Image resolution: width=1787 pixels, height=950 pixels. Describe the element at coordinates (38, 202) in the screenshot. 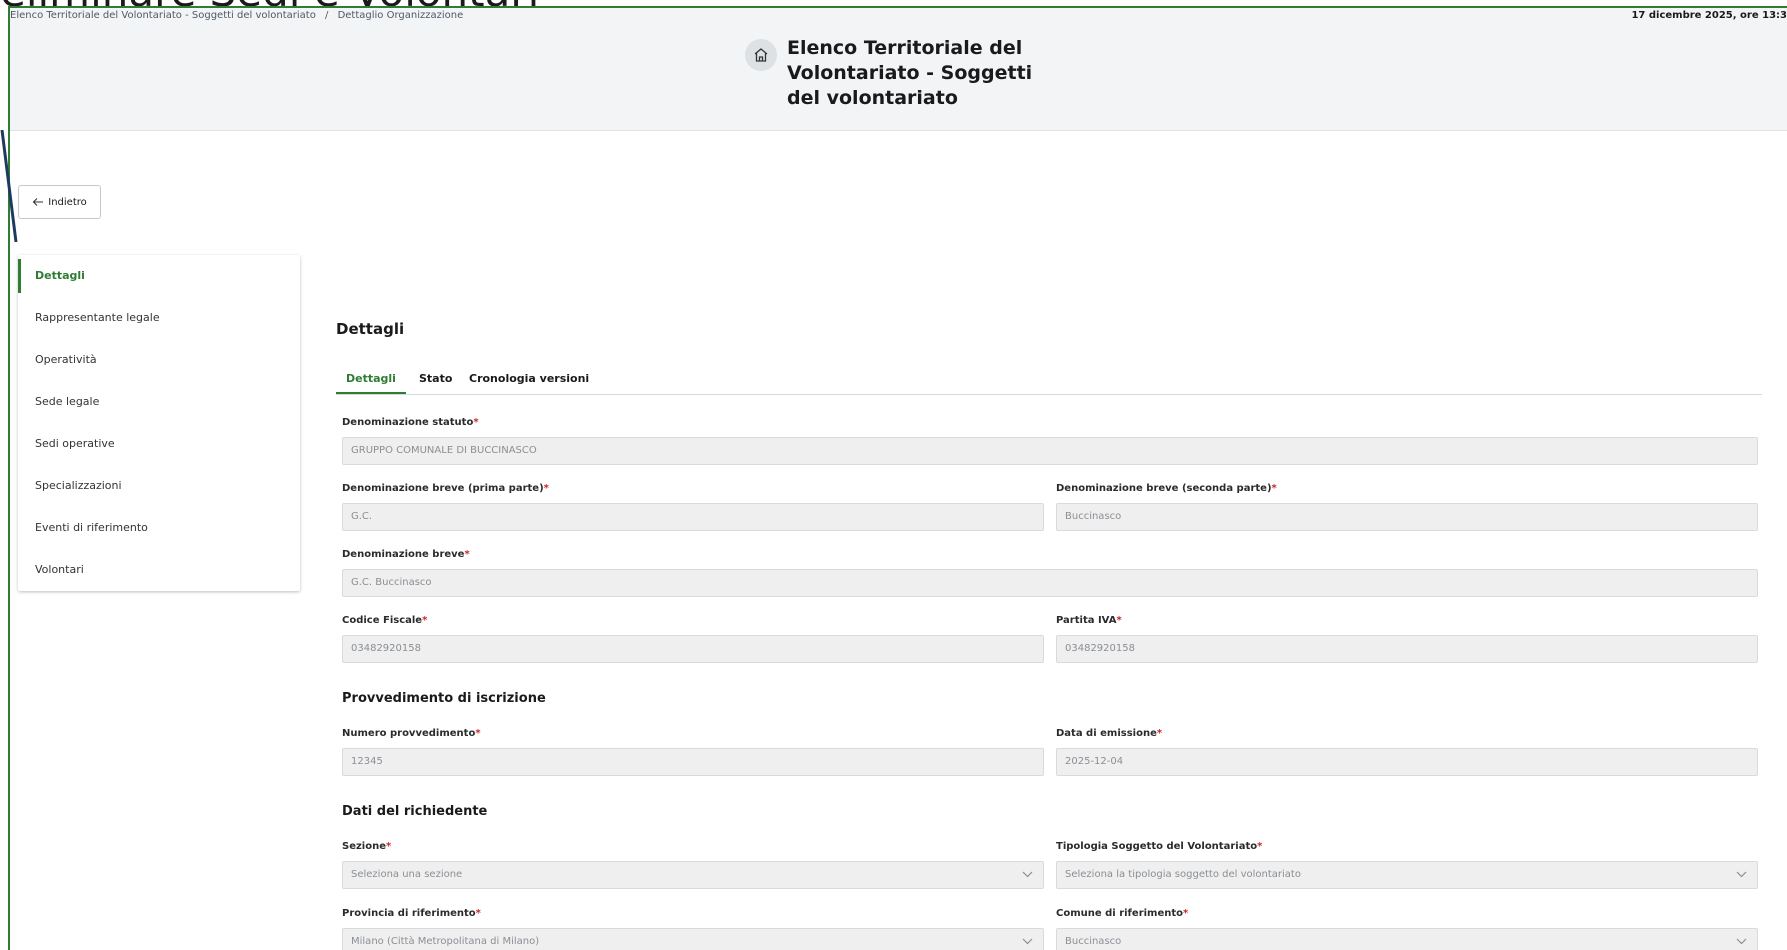

I see `arrow-left-icon` at that location.